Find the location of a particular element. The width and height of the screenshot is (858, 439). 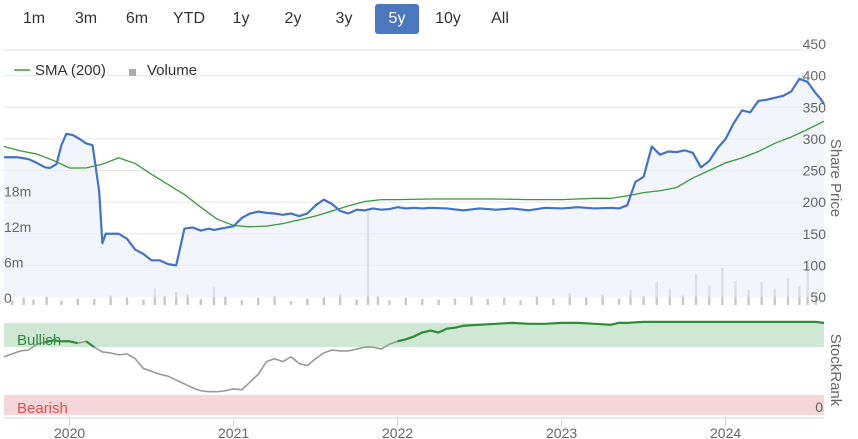

bullish-label: Bullish is located at coordinates (39, 340).